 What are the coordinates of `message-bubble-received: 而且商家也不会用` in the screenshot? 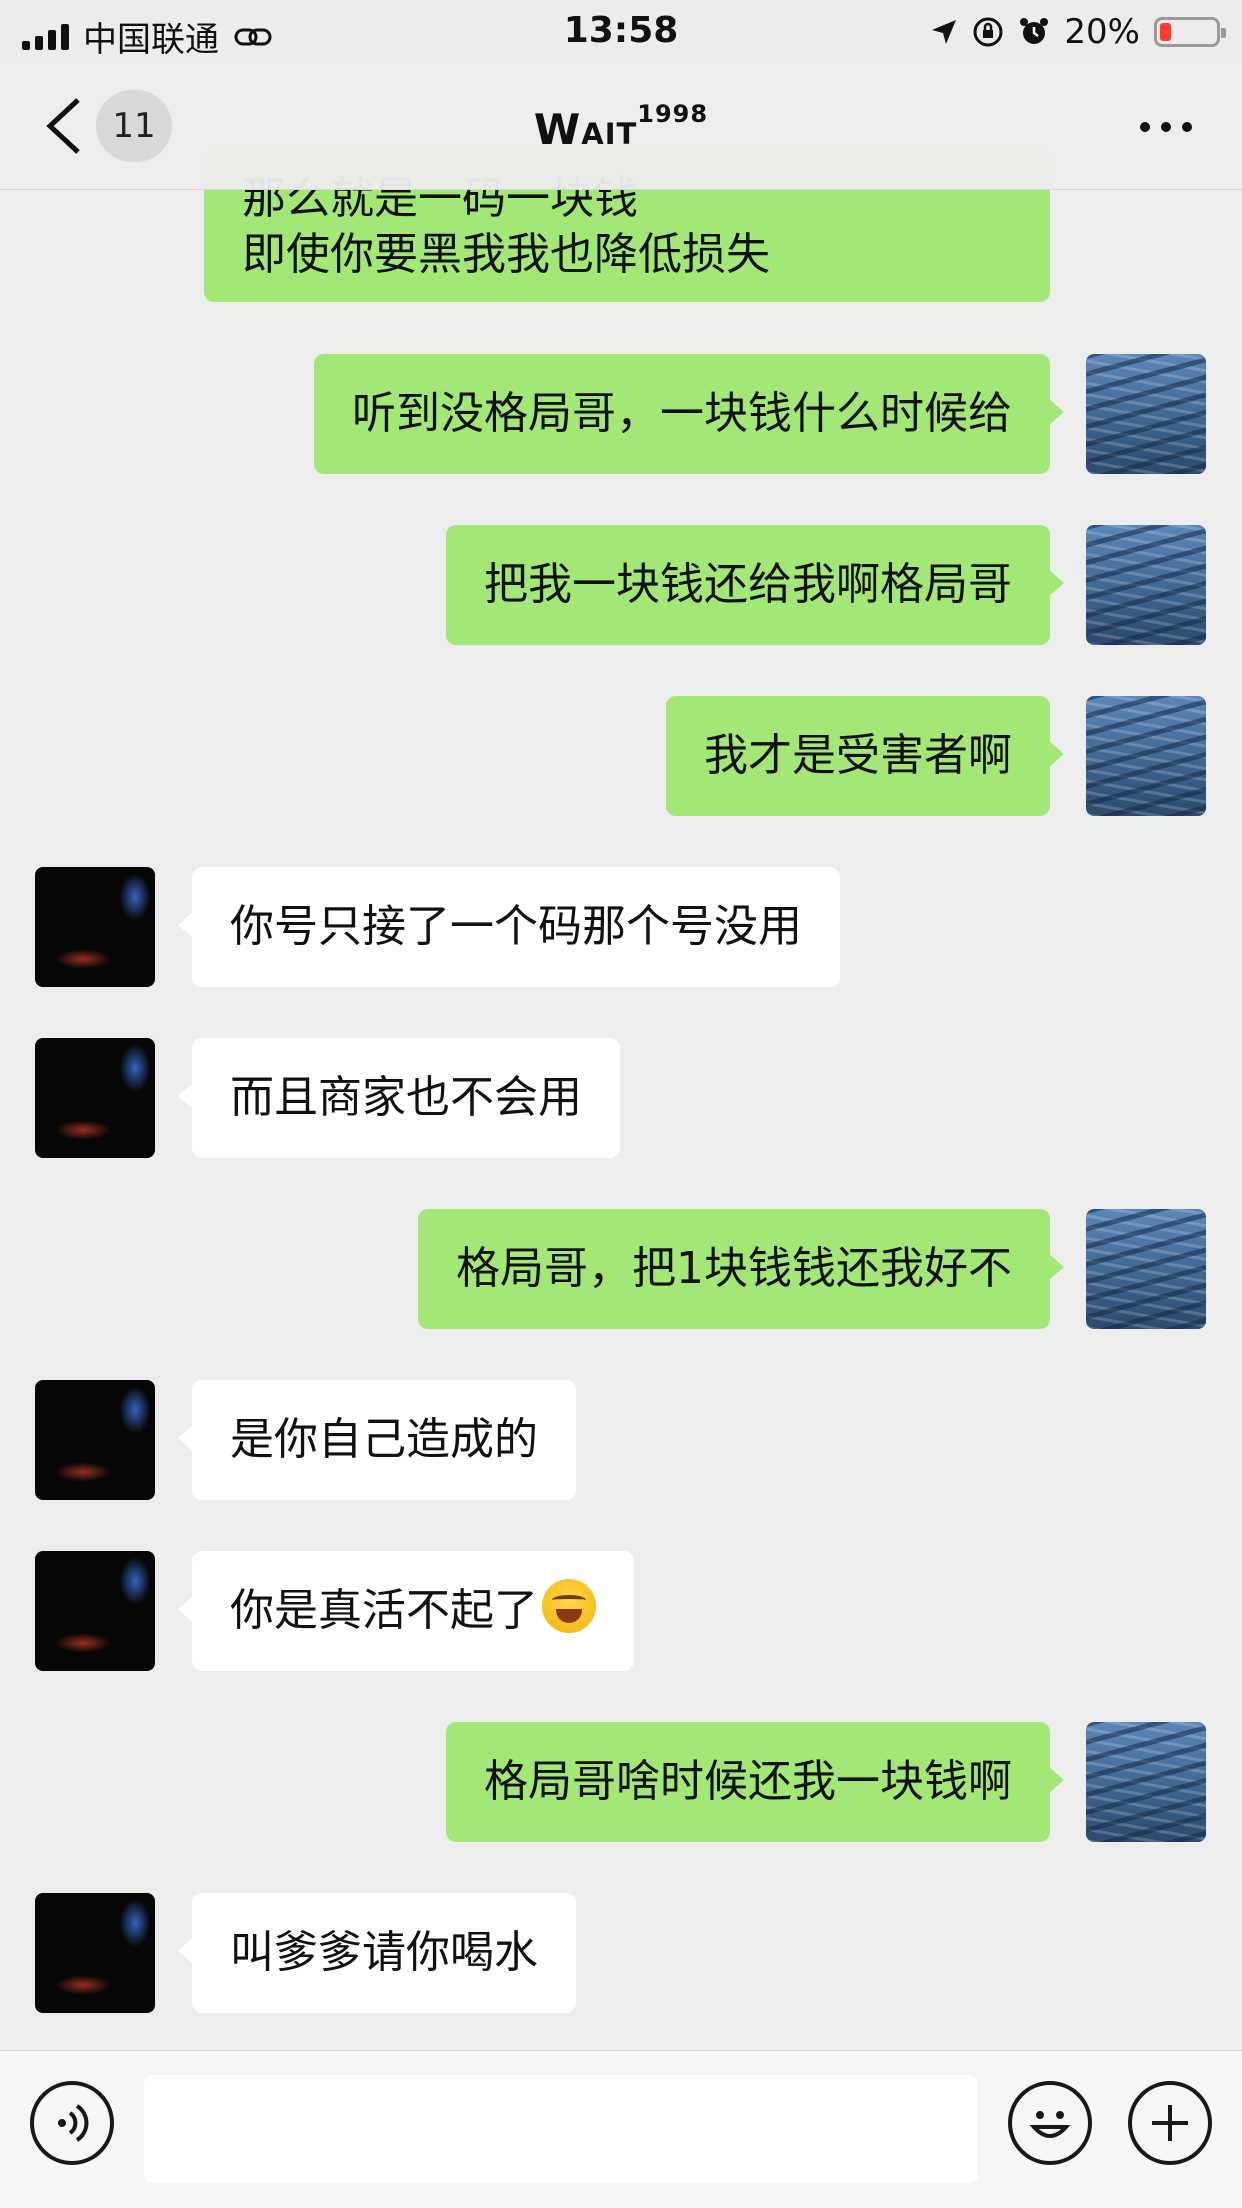 It's located at (399, 1098).